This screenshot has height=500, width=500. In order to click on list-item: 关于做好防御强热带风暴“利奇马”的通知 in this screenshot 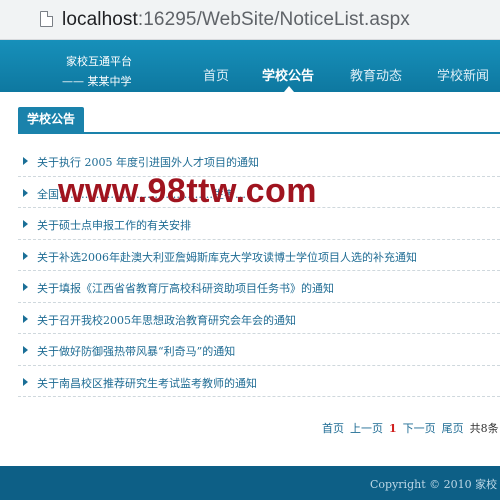, I will do `click(259, 350)`.